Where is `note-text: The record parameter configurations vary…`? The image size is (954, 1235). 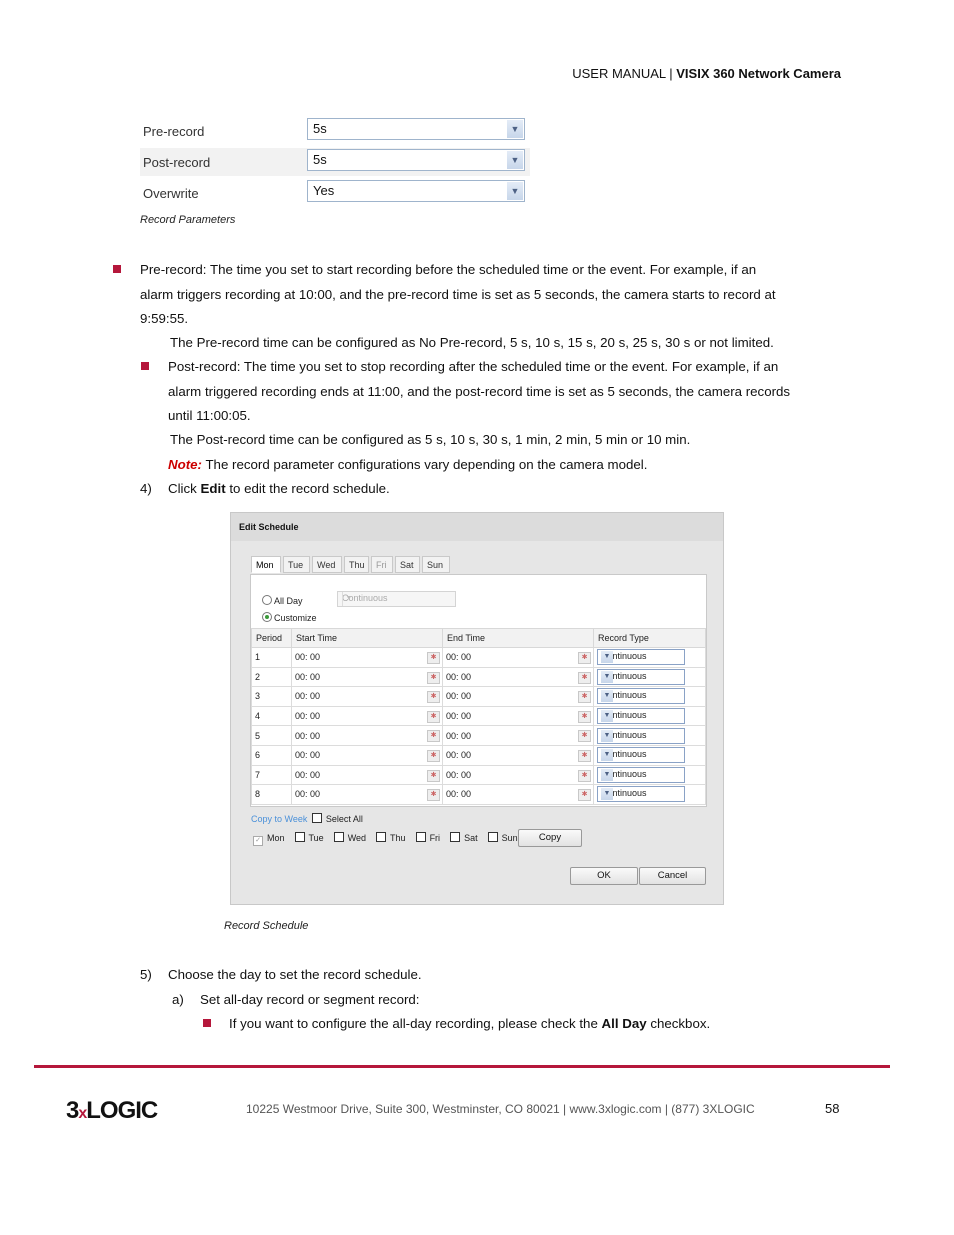 note-text: The record parameter configurations vary… is located at coordinates (424, 464).